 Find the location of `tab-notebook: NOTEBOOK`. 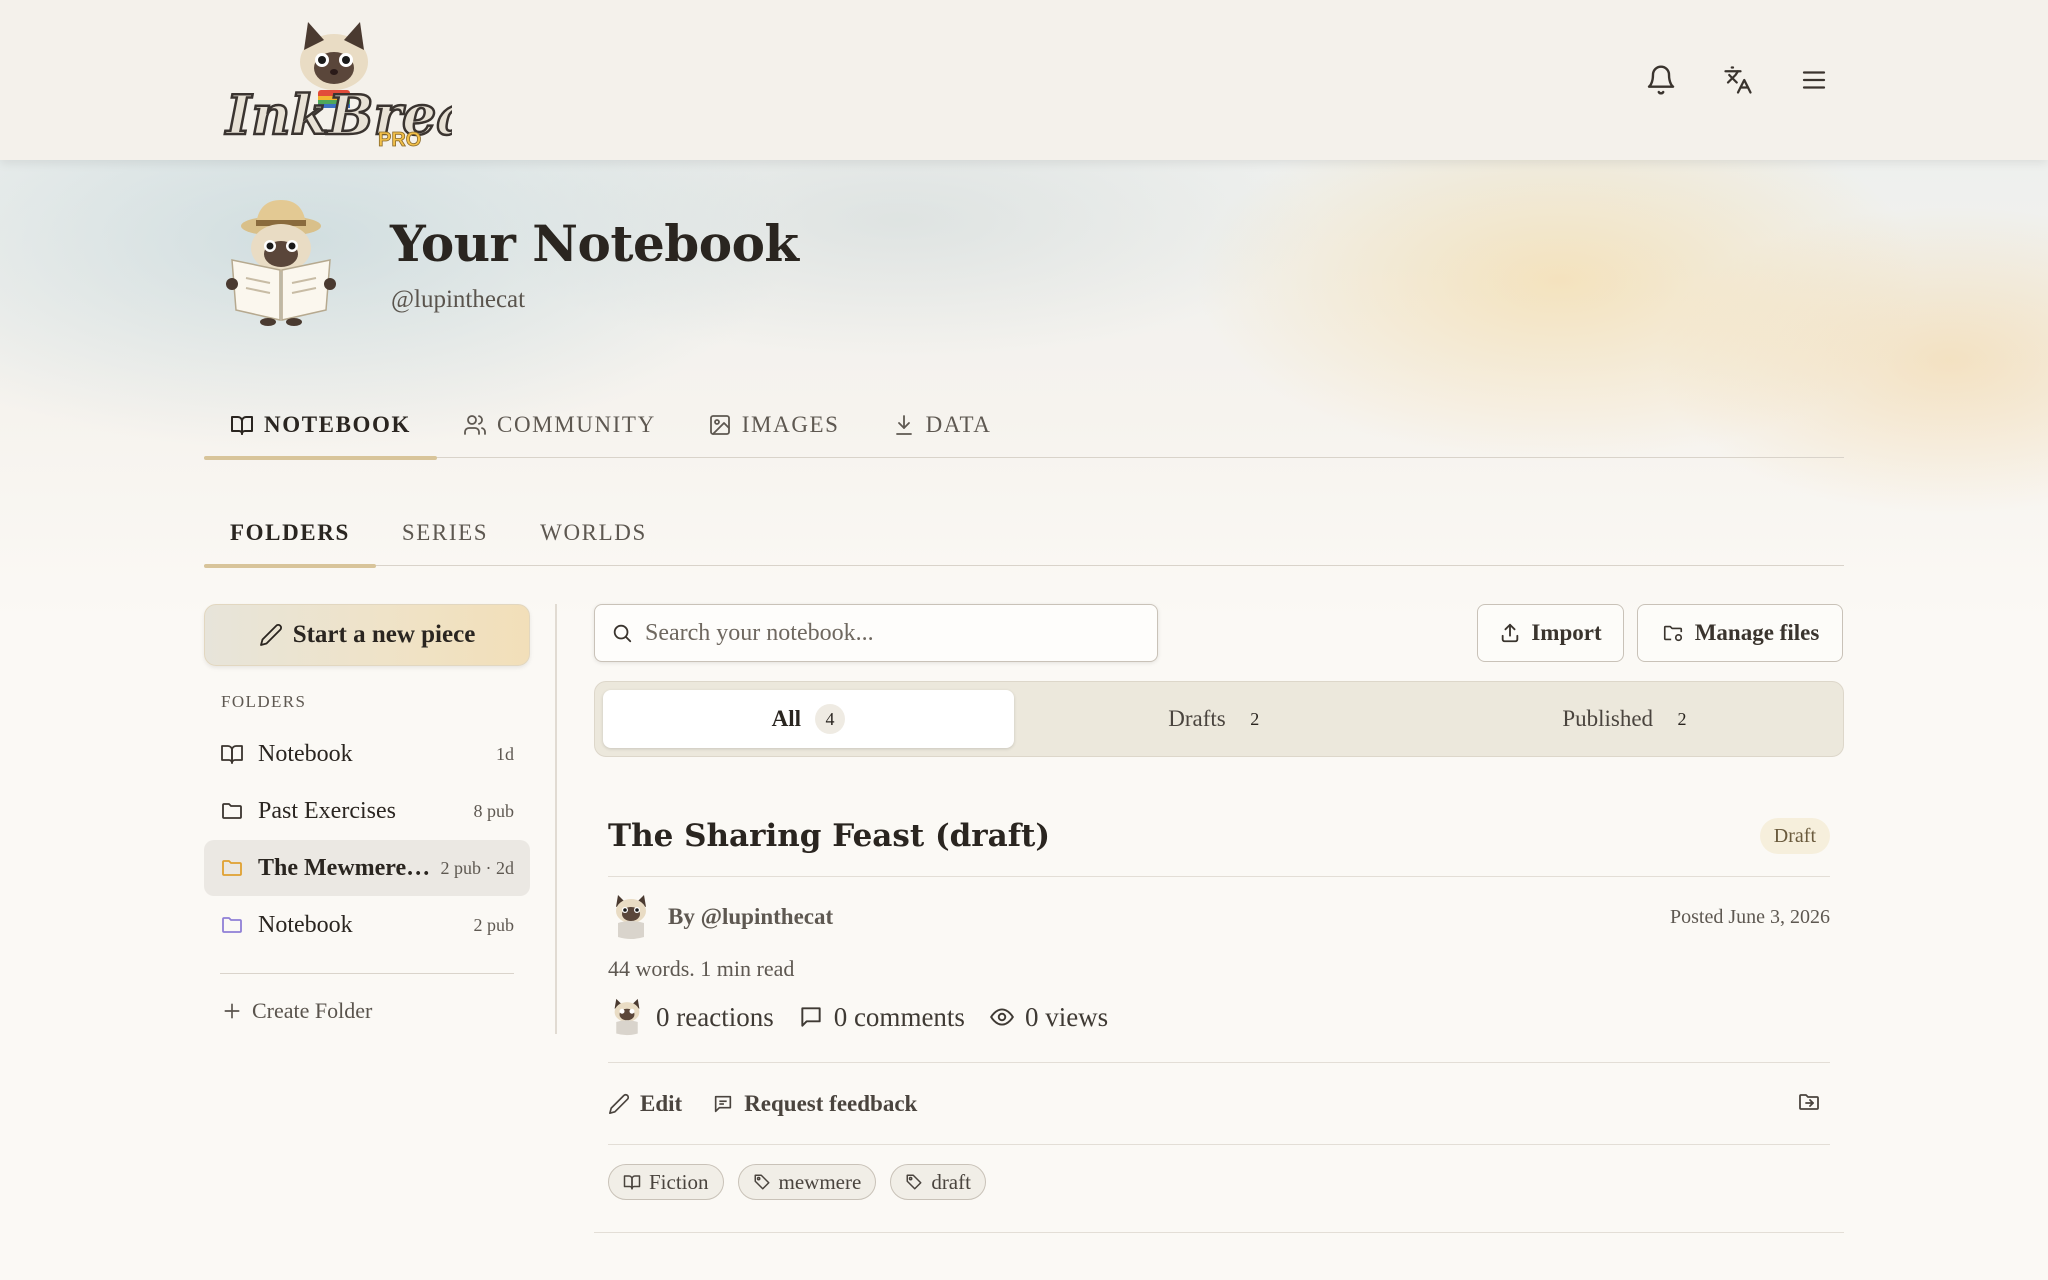

tab-notebook: NOTEBOOK is located at coordinates (320, 426).